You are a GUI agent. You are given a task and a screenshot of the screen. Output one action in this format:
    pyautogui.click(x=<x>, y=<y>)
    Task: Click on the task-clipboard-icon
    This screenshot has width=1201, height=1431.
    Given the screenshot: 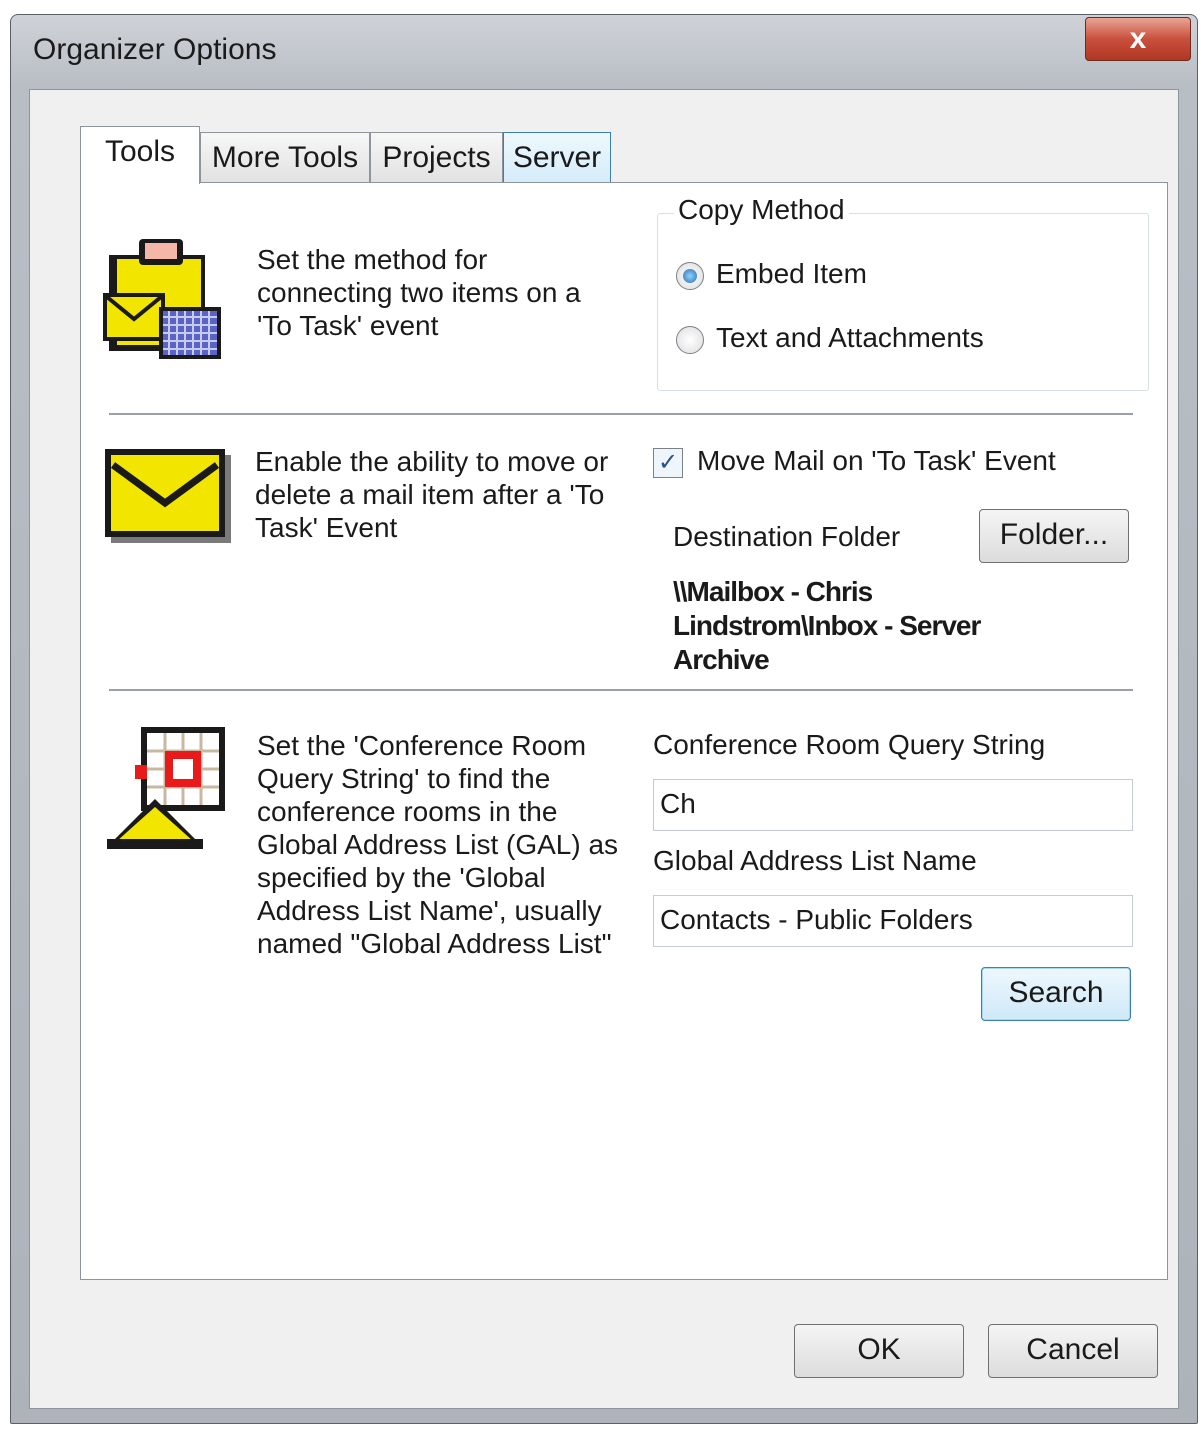 What is the action you would take?
    pyautogui.click(x=162, y=299)
    